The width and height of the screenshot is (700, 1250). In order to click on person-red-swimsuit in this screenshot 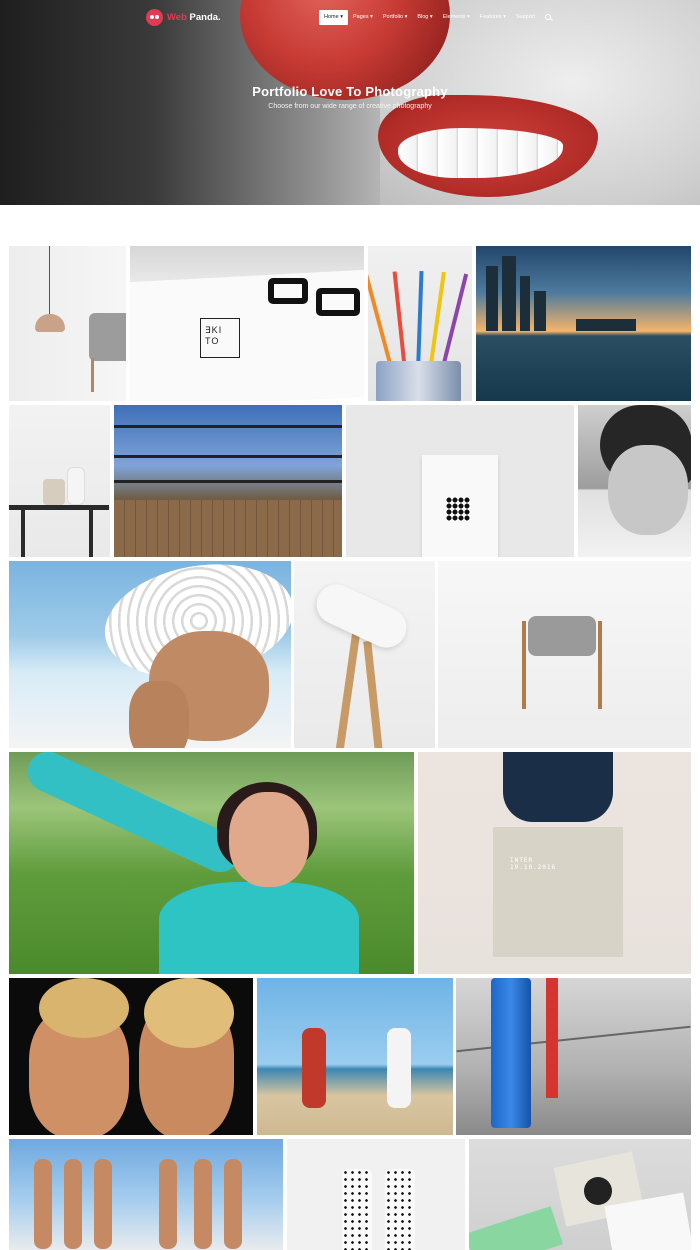, I will do `click(314, 1068)`.